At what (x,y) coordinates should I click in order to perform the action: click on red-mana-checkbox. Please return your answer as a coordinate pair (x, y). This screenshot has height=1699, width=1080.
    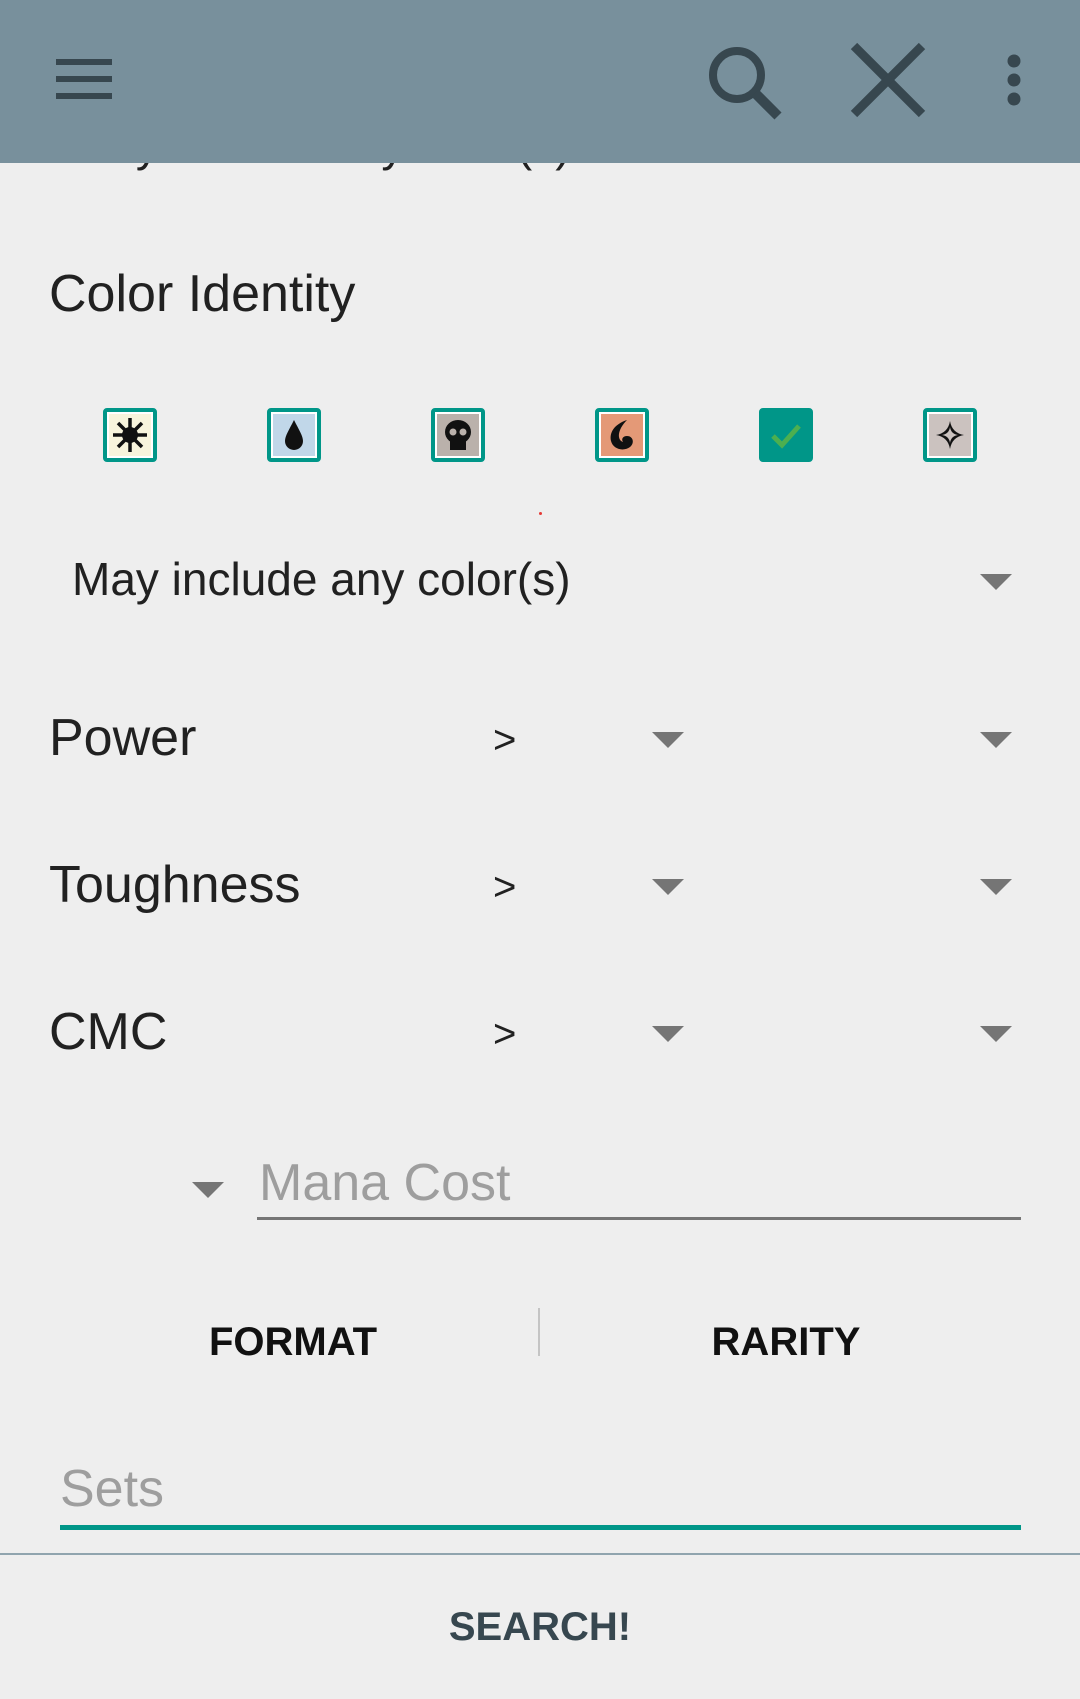
    Looking at the image, I should click on (622, 435).